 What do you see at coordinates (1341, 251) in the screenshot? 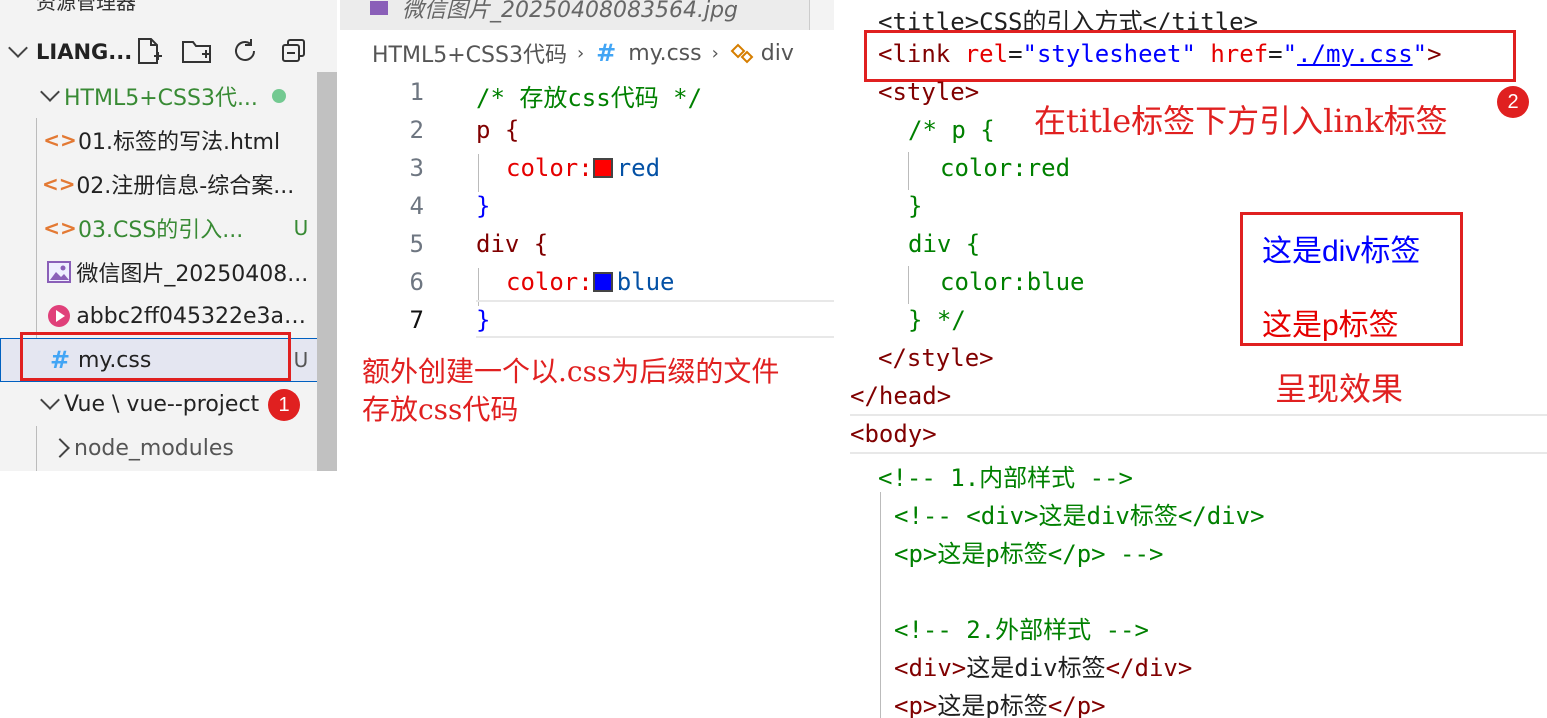
I see `result-div-text: 这是div标签` at bounding box center [1341, 251].